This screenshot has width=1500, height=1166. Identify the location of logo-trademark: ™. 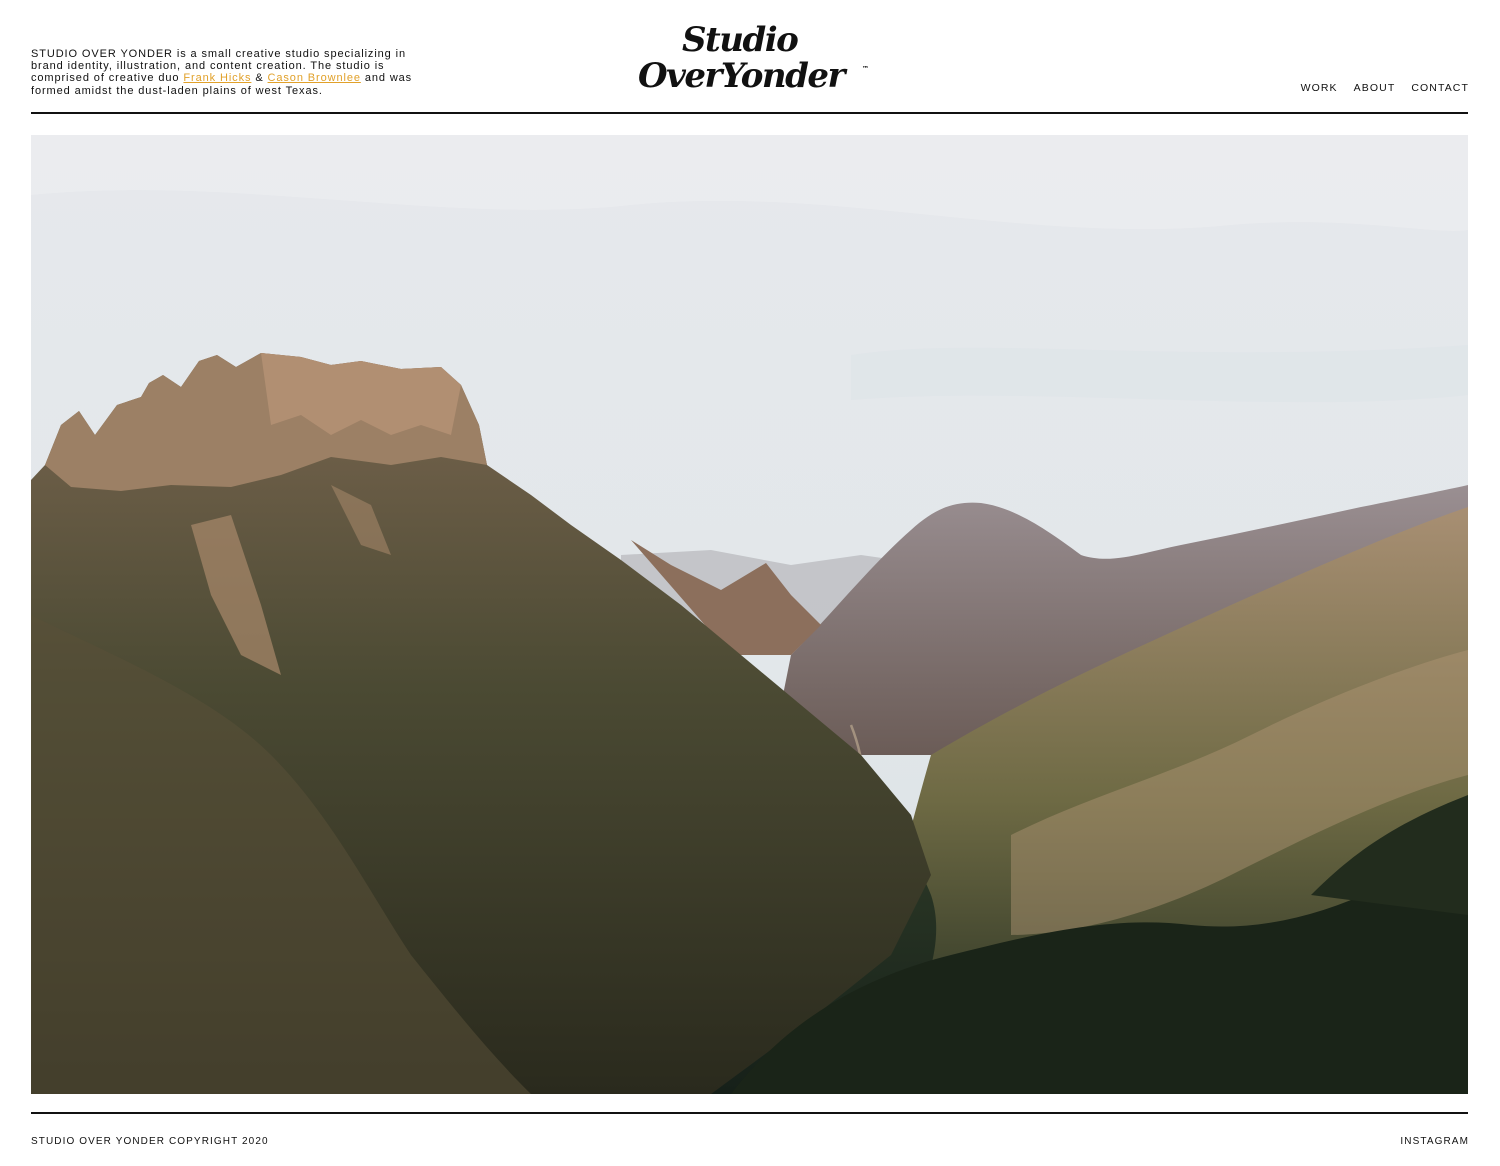
(865, 69).